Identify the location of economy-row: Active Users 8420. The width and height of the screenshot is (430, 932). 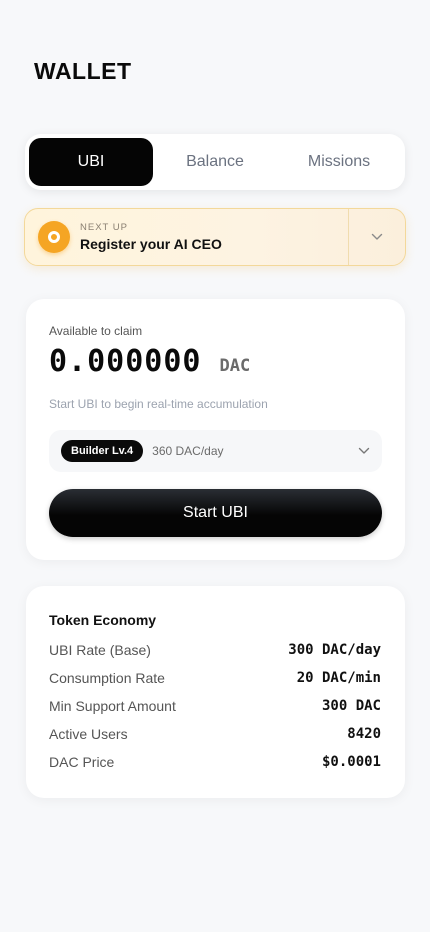
(215, 734).